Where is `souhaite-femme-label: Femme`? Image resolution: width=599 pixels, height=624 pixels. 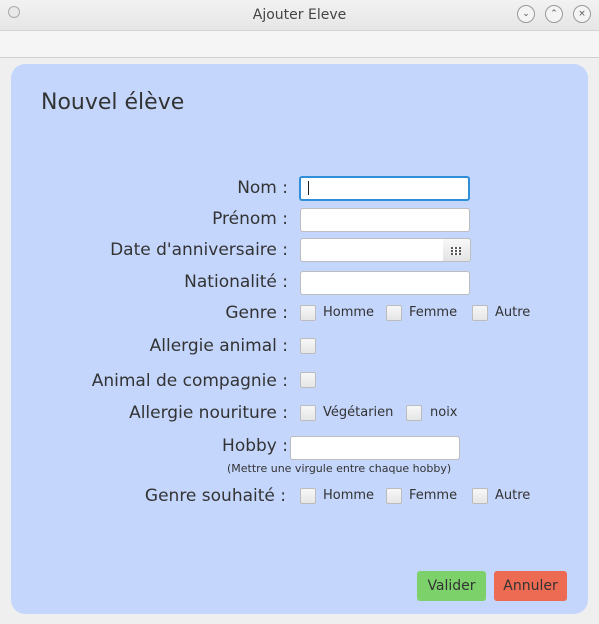 souhaite-femme-label: Femme is located at coordinates (433, 495).